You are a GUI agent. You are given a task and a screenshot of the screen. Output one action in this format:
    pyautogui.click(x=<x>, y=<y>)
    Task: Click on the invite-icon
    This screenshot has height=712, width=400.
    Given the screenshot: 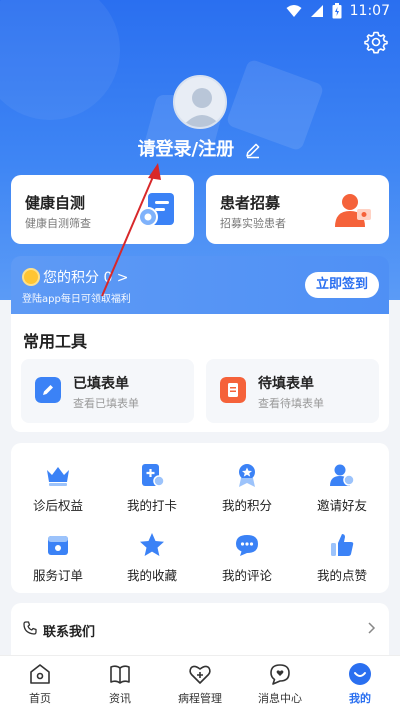 What is the action you would take?
    pyautogui.click(x=342, y=475)
    